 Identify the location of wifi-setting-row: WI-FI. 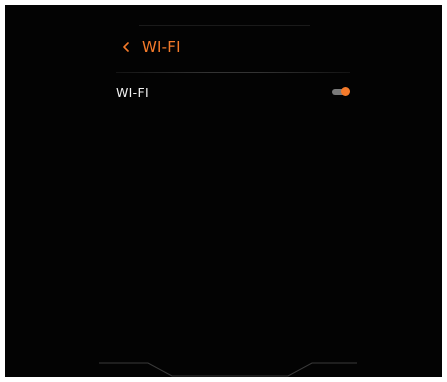
(233, 92).